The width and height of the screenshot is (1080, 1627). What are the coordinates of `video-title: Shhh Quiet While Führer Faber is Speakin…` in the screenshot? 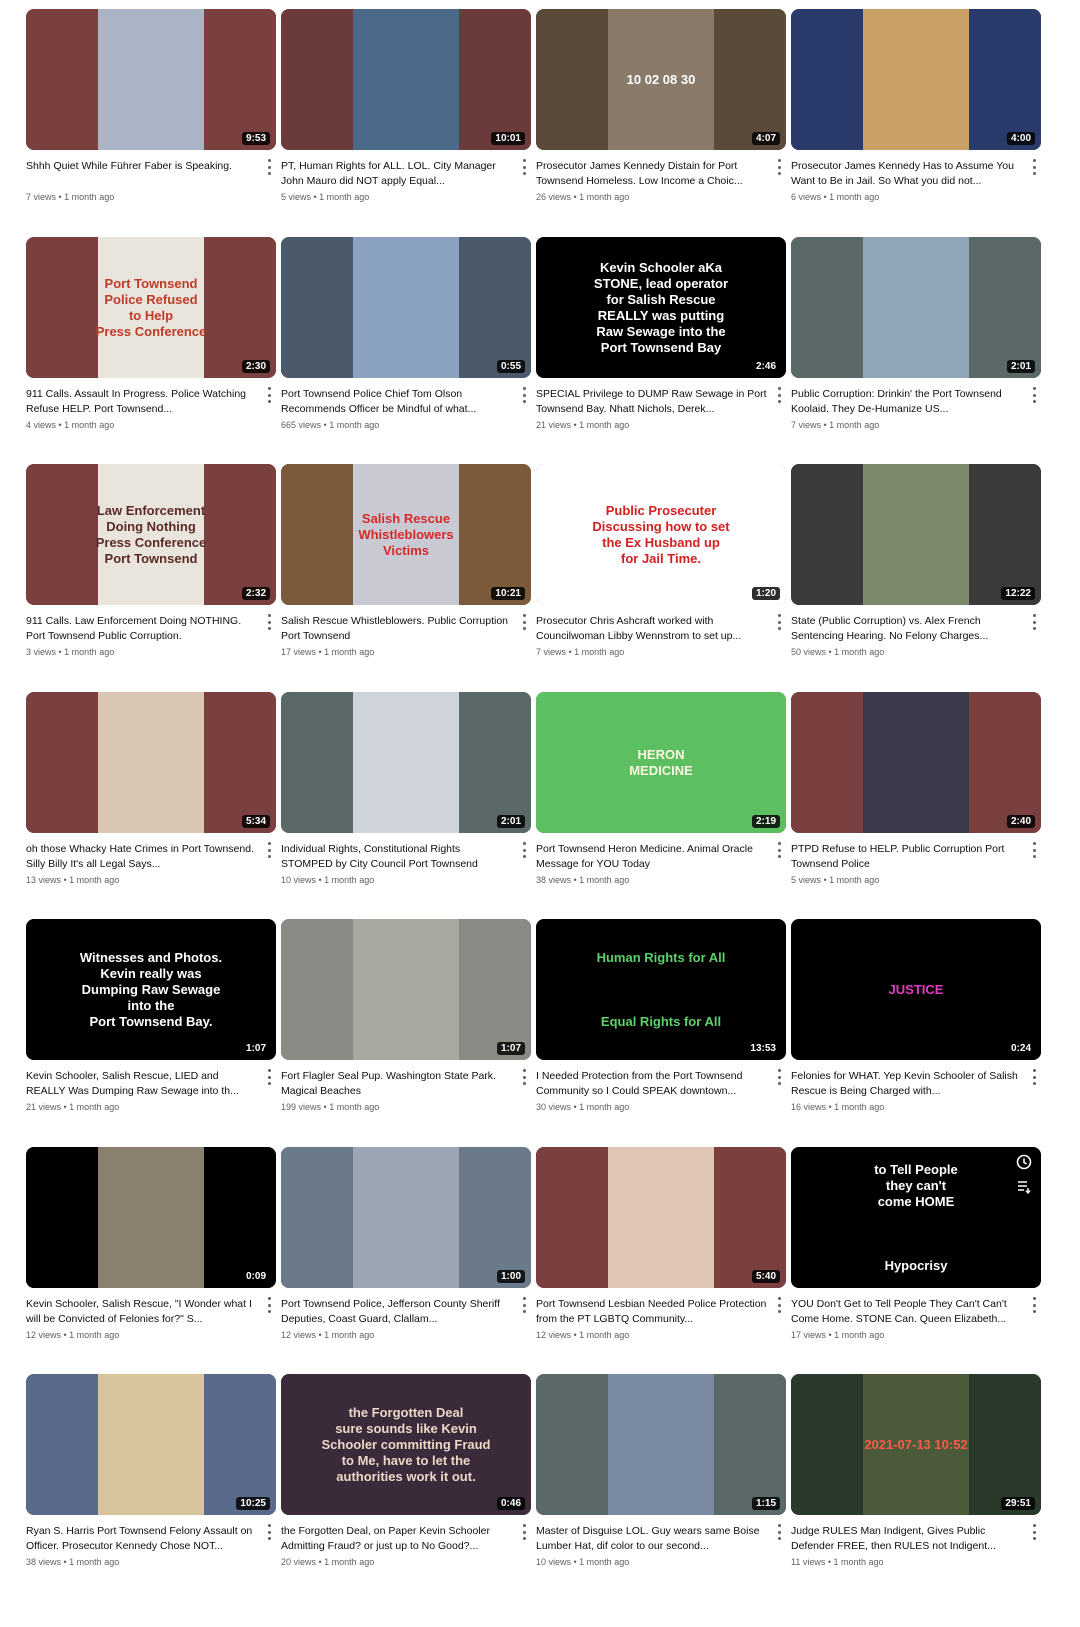 It's located at (142, 174).